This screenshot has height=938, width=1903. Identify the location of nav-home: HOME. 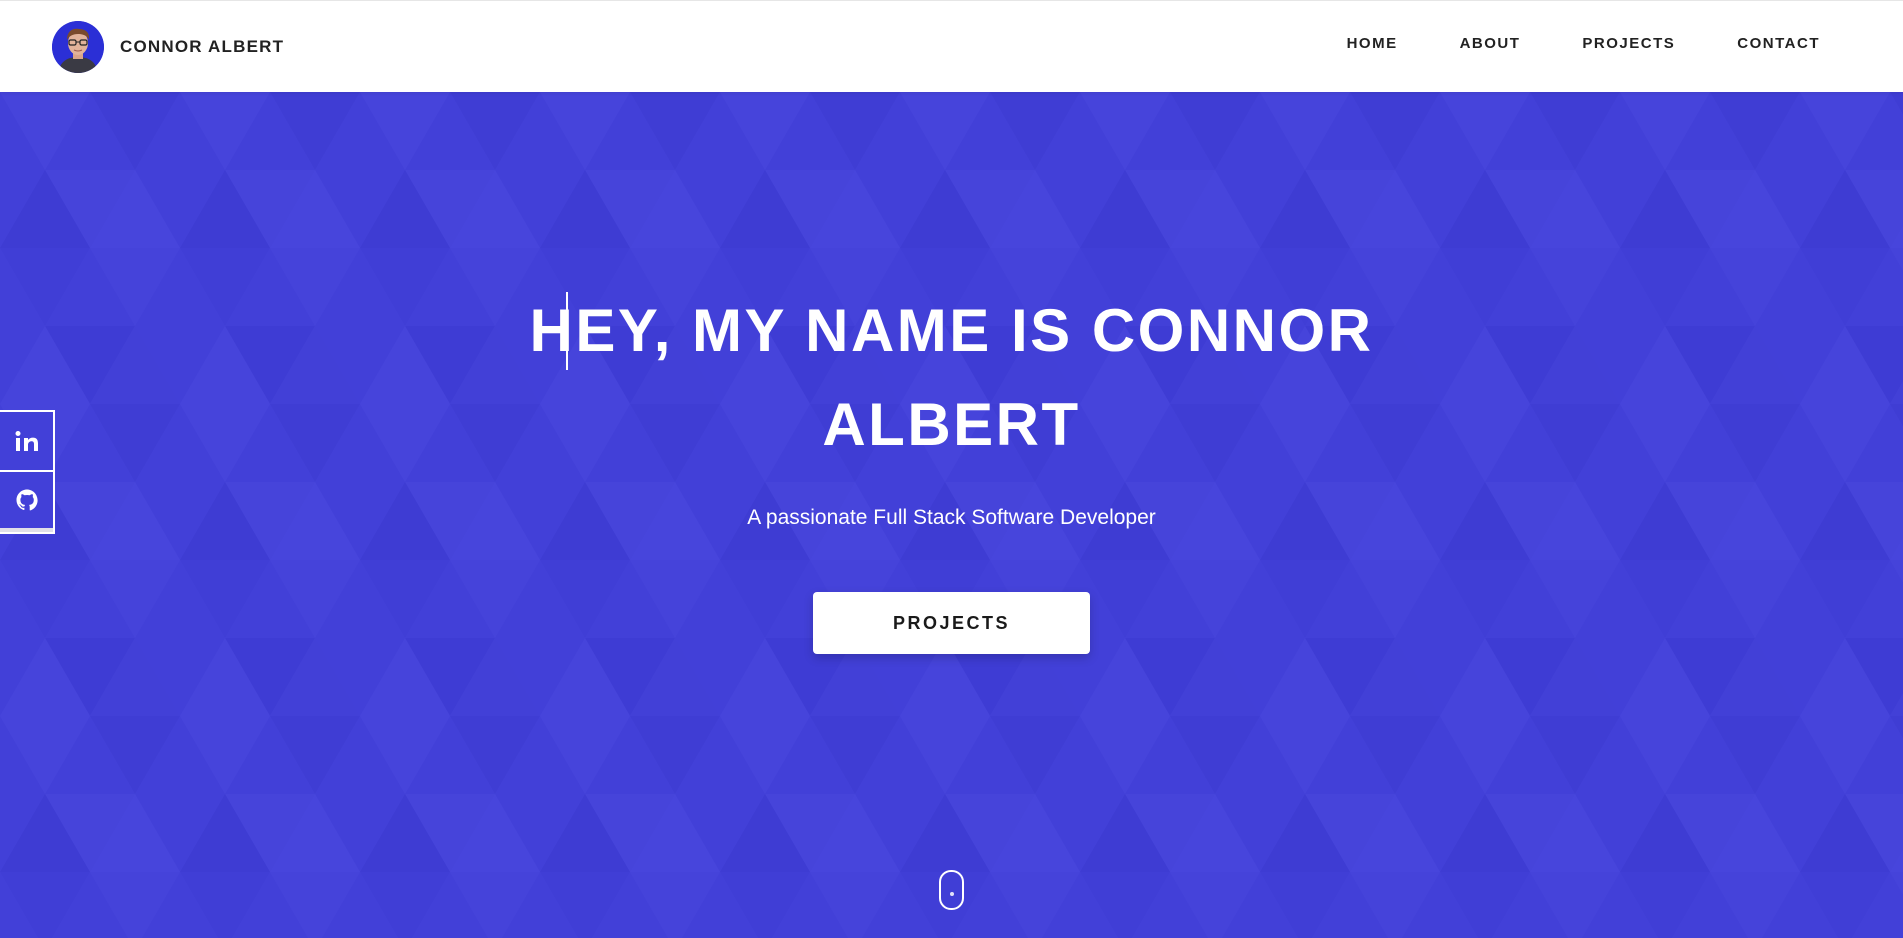
(1372, 43).